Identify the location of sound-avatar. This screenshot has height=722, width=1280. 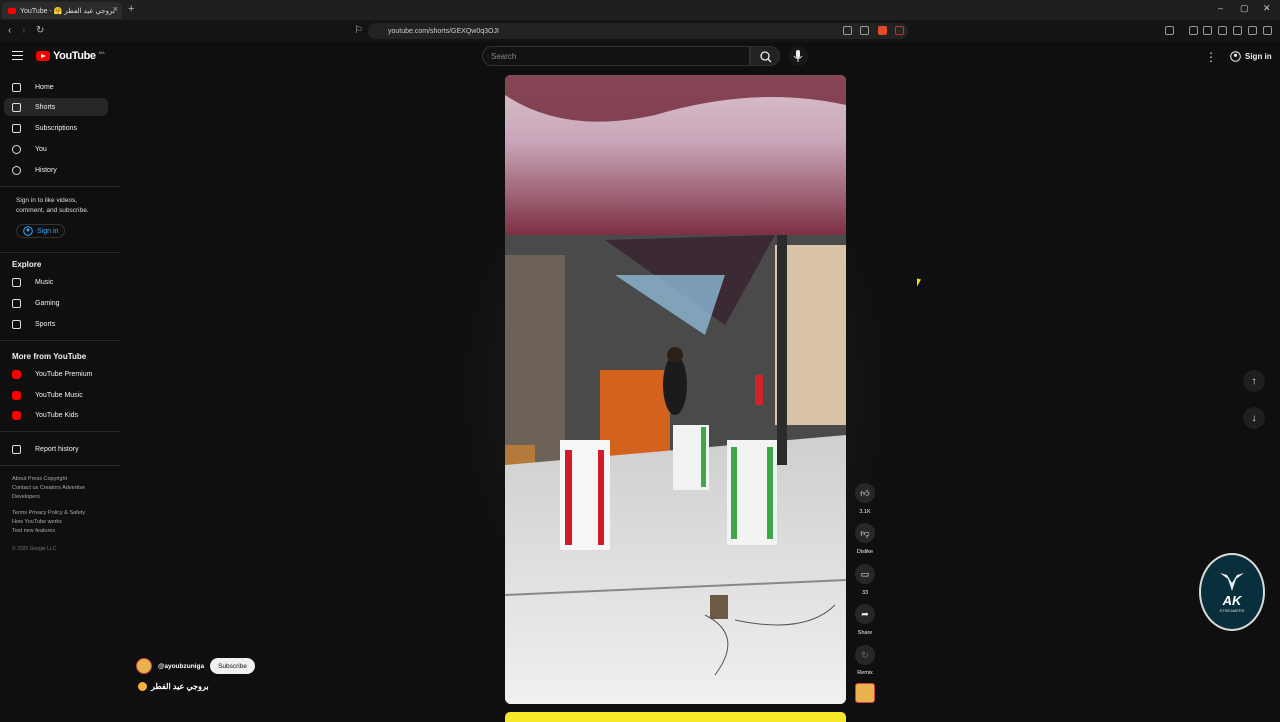
(865, 693).